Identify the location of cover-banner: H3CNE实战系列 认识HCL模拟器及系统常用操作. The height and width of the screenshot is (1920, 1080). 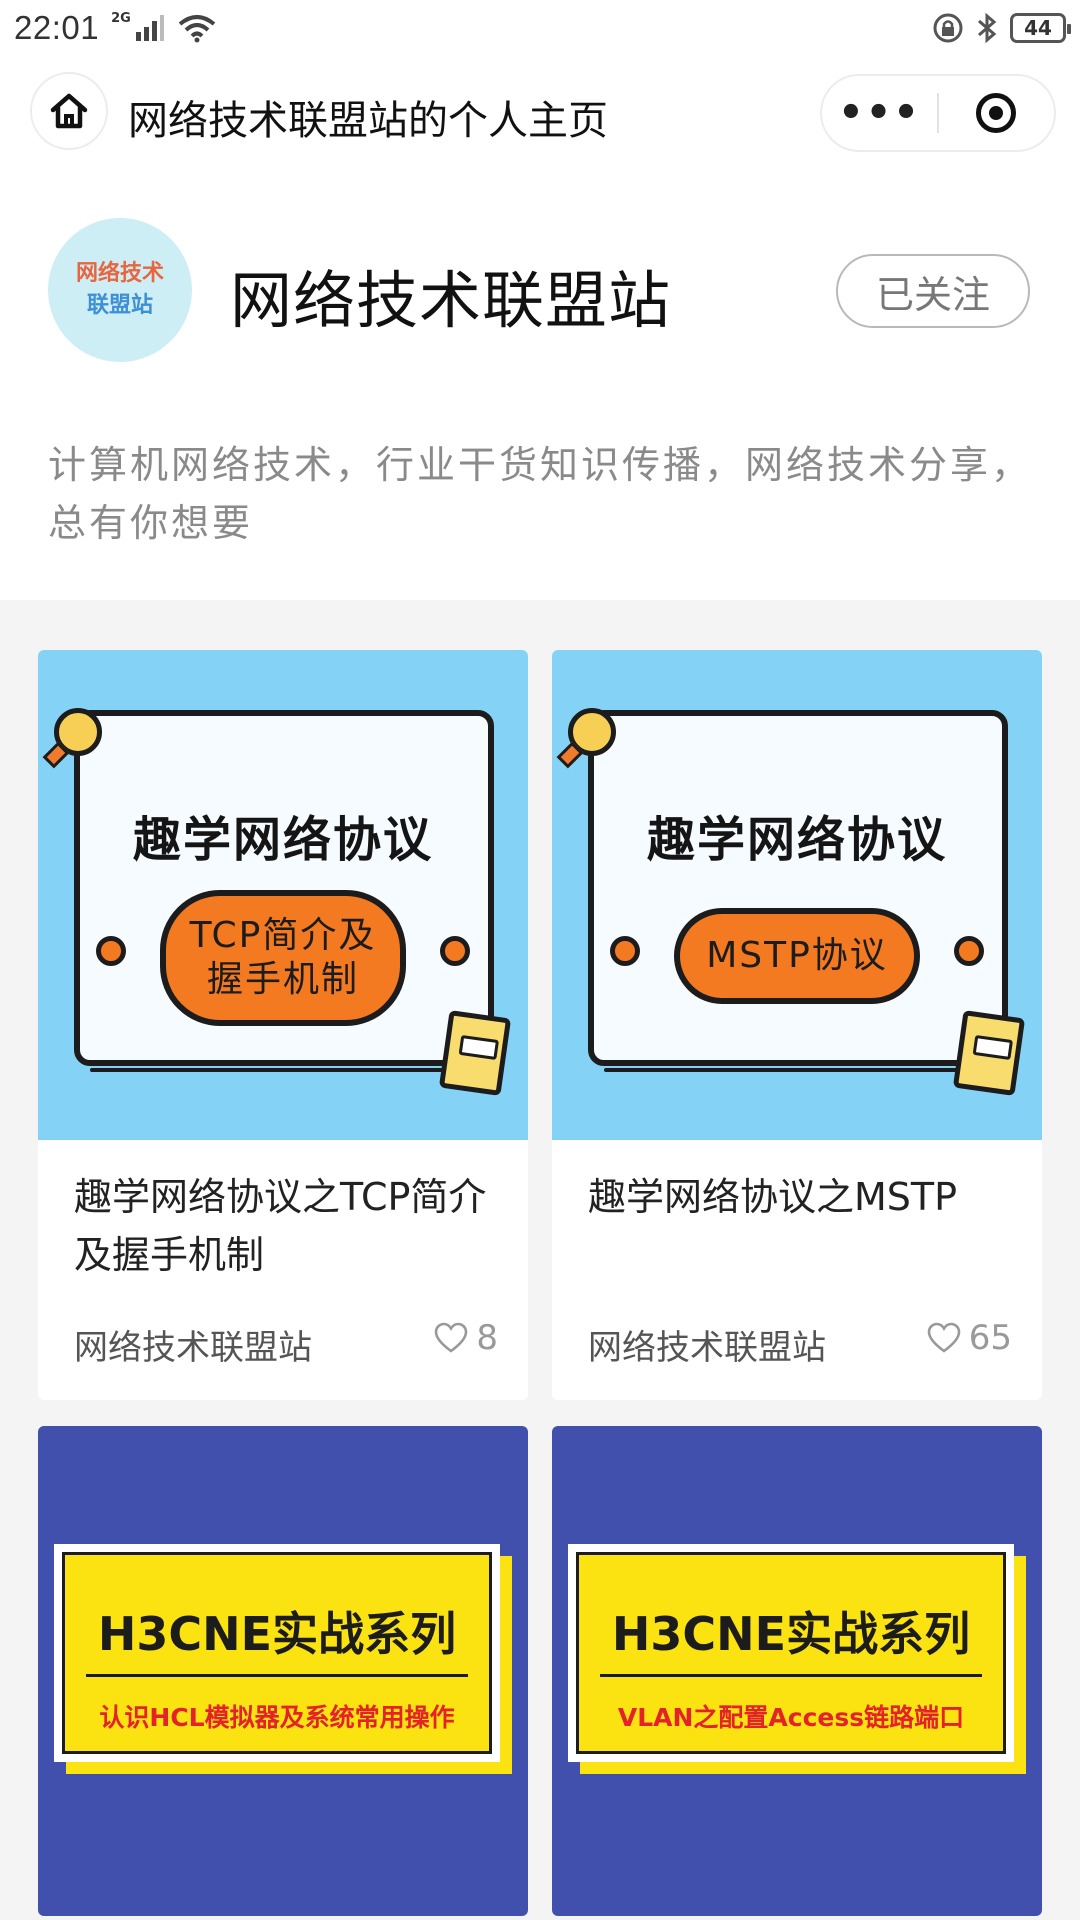
(277, 1653).